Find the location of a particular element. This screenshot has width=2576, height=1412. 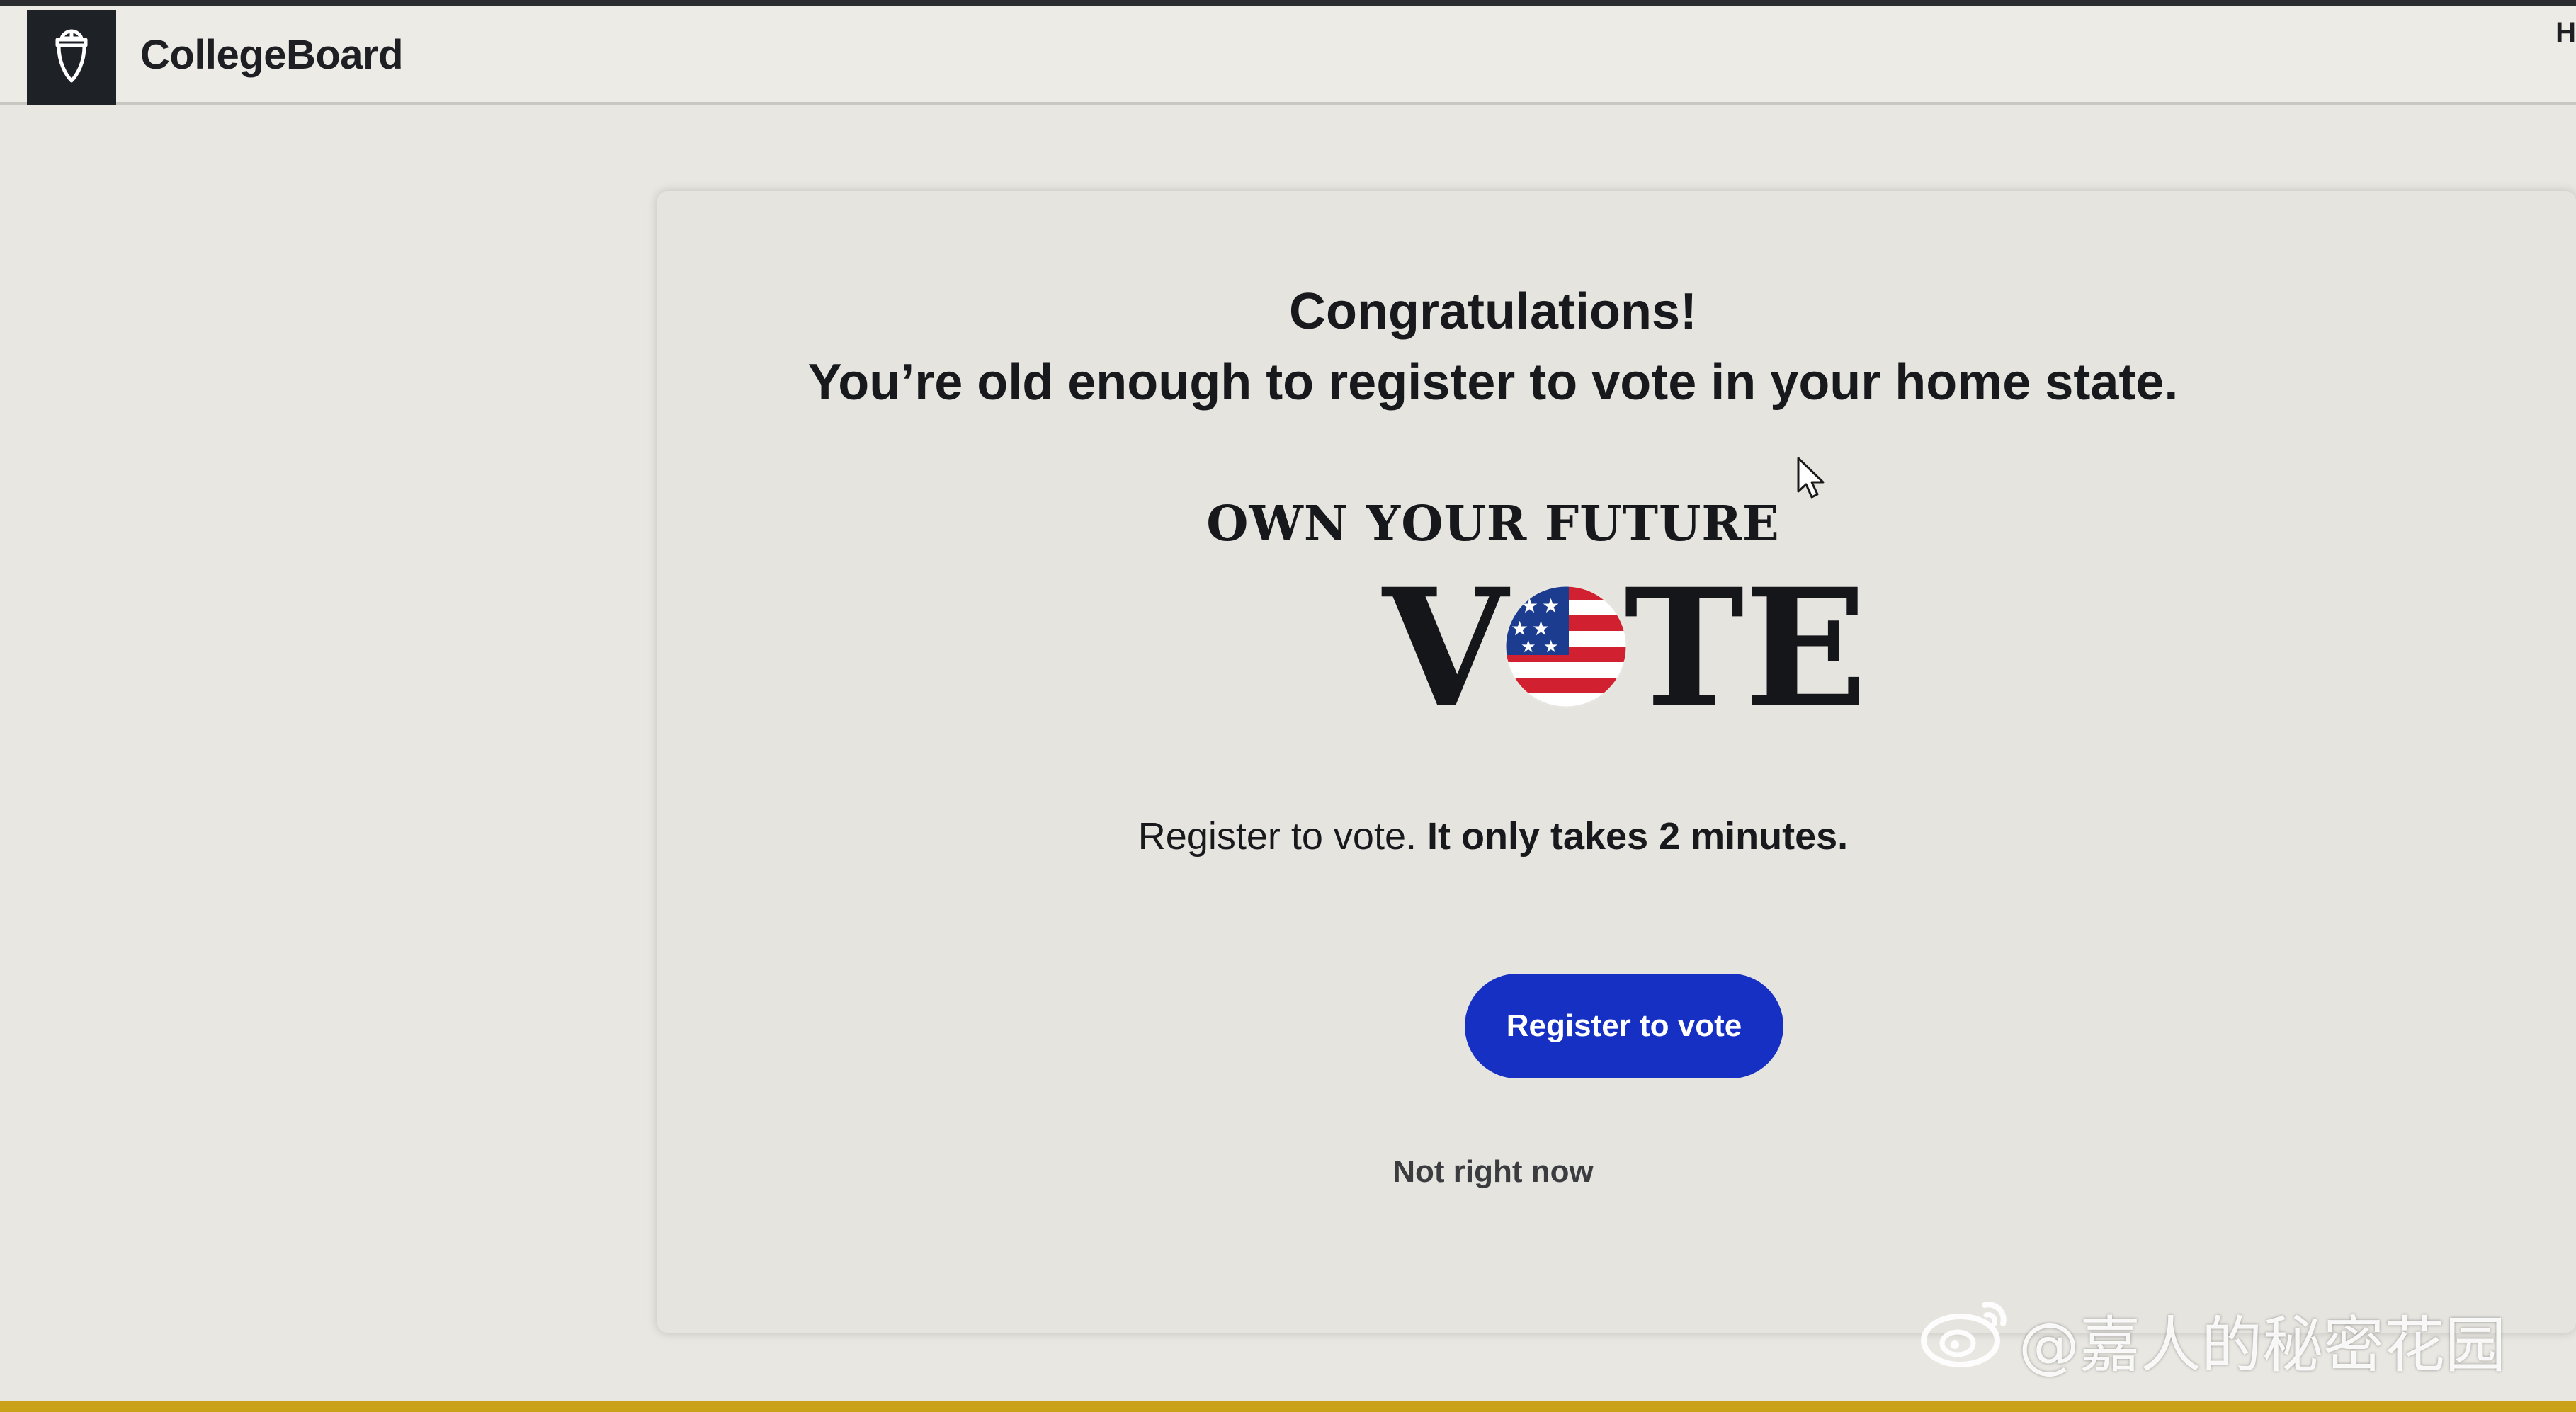

brand-name: CollegeBoard is located at coordinates (272, 55).